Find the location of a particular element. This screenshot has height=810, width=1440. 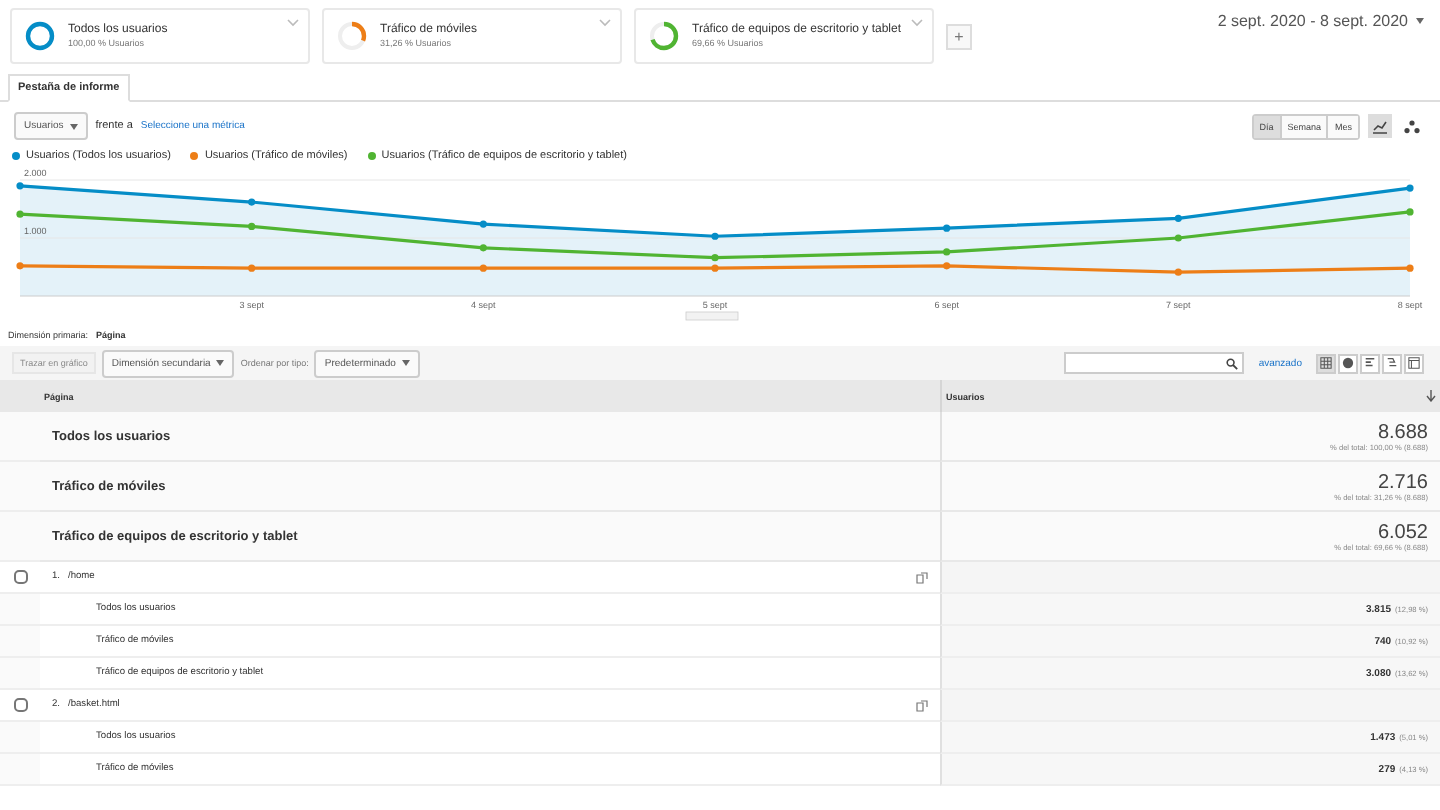

total-value: 6.052 is located at coordinates (1402, 532).